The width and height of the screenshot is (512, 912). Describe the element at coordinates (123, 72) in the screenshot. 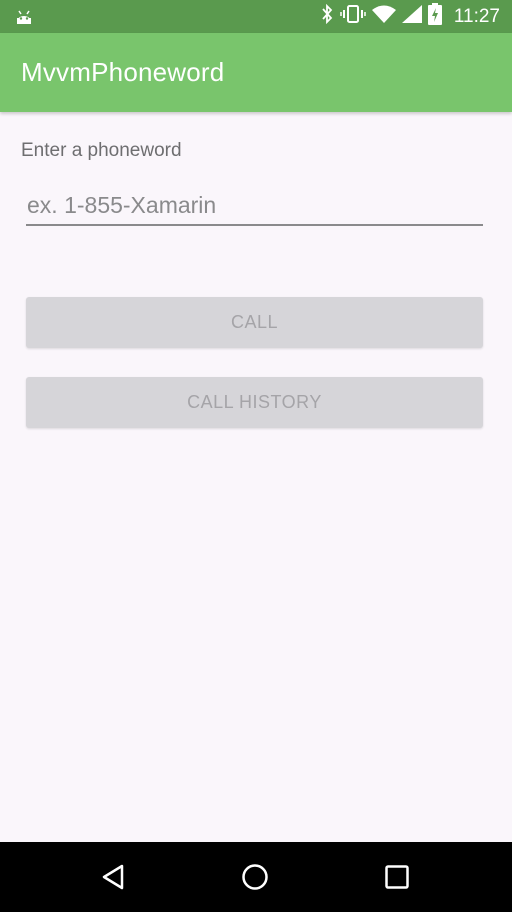

I see `app-title: MvvmPhoneword` at that location.